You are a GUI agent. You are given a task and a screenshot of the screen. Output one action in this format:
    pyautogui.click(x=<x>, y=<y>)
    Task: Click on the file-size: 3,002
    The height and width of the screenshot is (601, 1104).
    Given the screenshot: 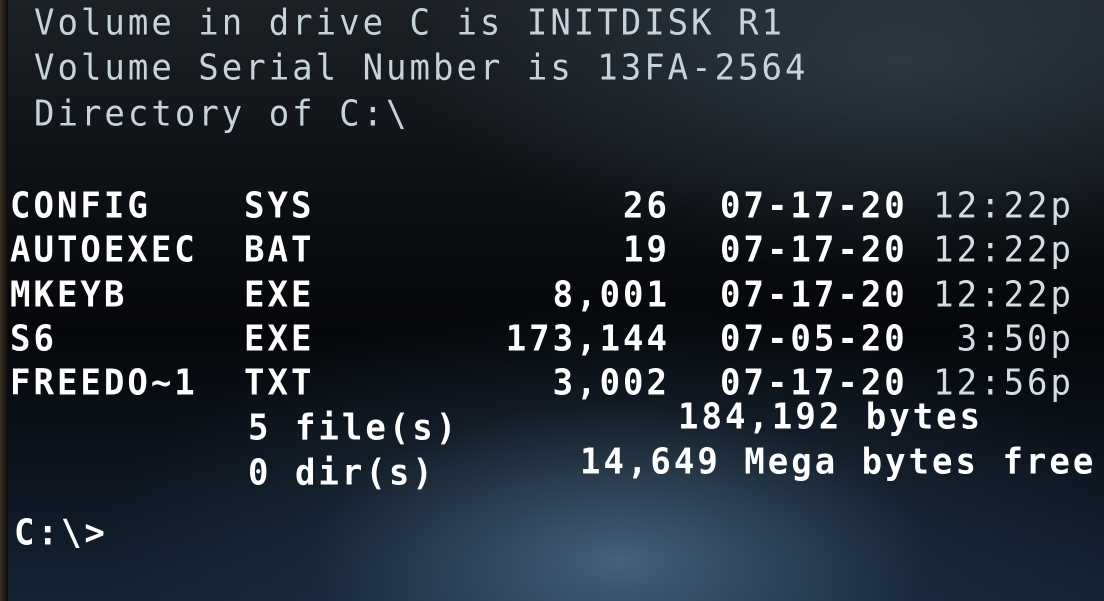 What is the action you would take?
    pyautogui.click(x=611, y=383)
    